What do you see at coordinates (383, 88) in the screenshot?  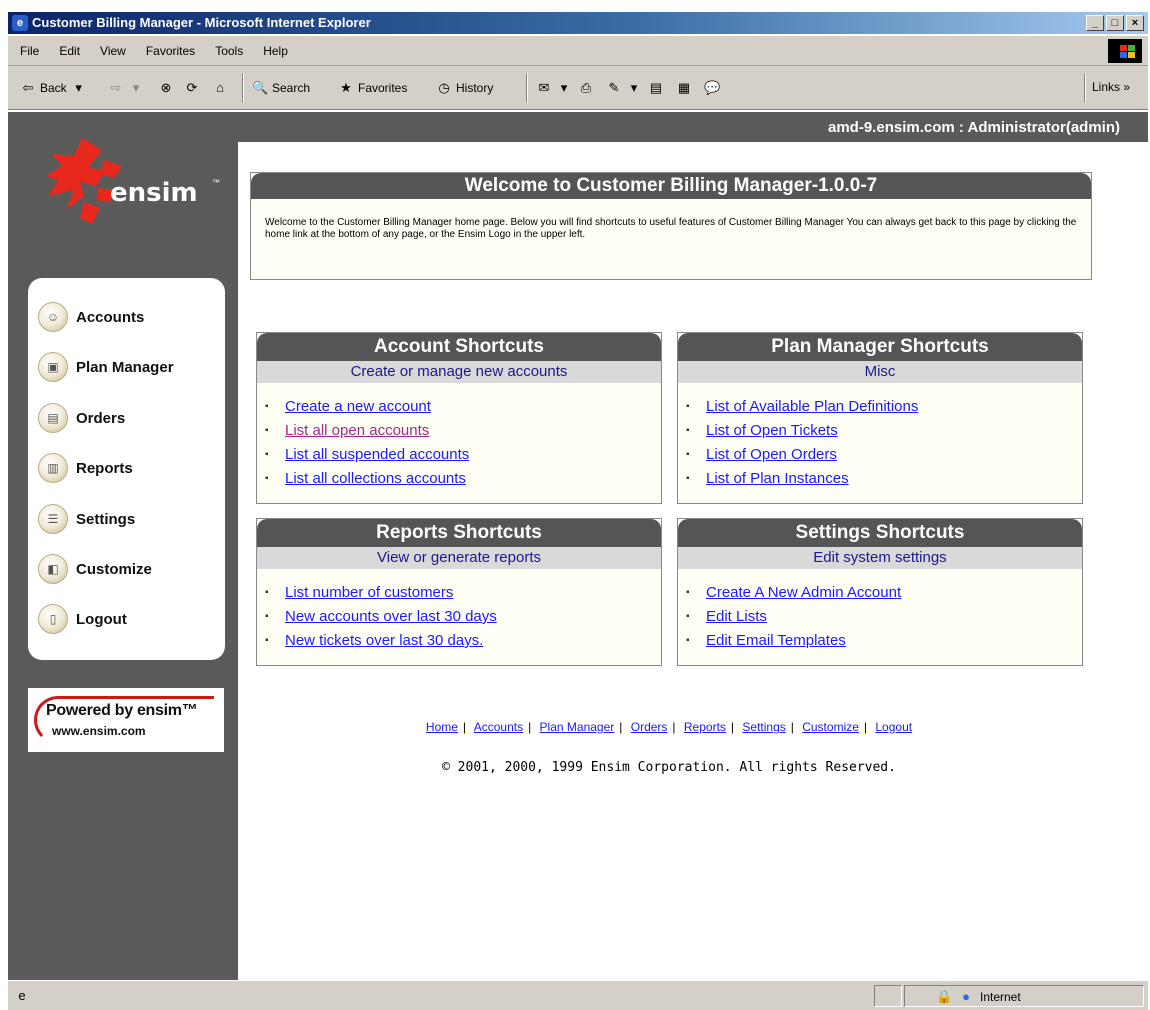 I see `favorites-label: Favorites` at bounding box center [383, 88].